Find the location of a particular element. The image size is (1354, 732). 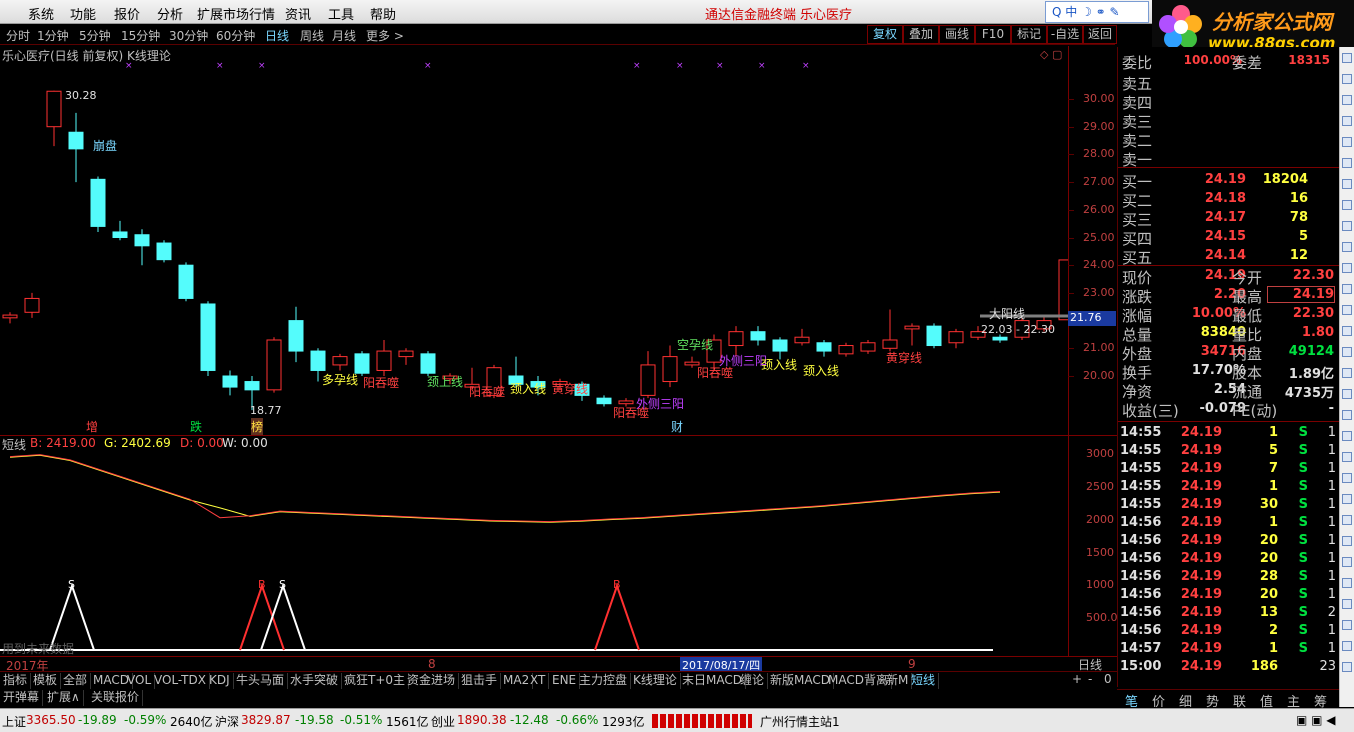

indicator-tab: VOL-TDX is located at coordinates (180, 681).